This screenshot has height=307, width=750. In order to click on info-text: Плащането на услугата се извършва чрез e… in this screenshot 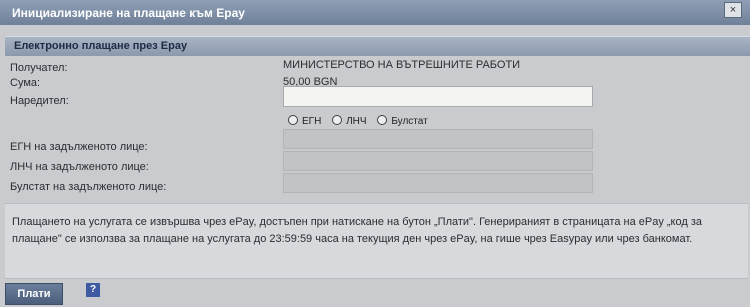, I will do `click(357, 230)`.